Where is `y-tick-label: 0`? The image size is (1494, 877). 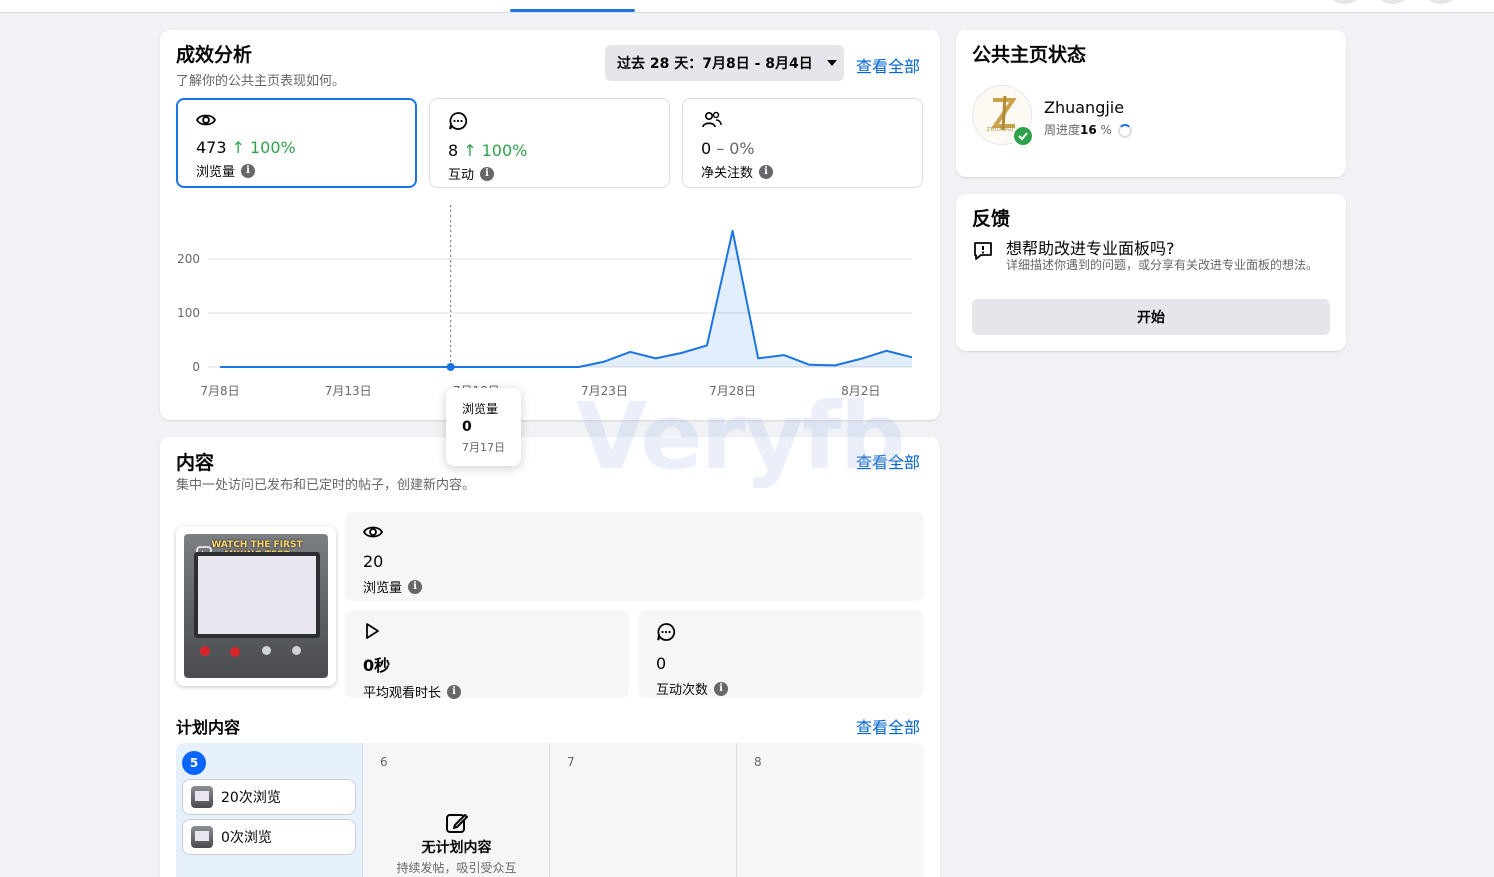 y-tick-label: 0 is located at coordinates (196, 367).